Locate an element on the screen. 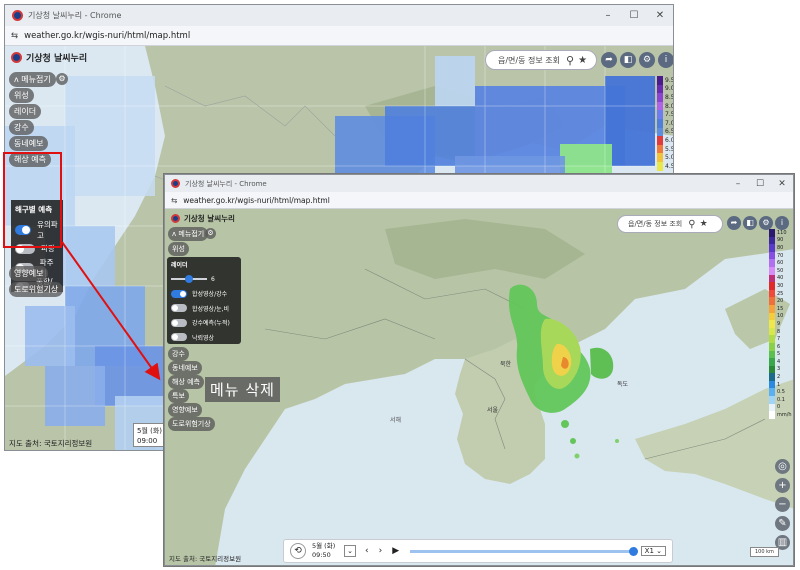 Image resolution: width=800 pixels, height=570 pixels. layer-row-lightning: 낙뢰영상 is located at coordinates (204, 337).